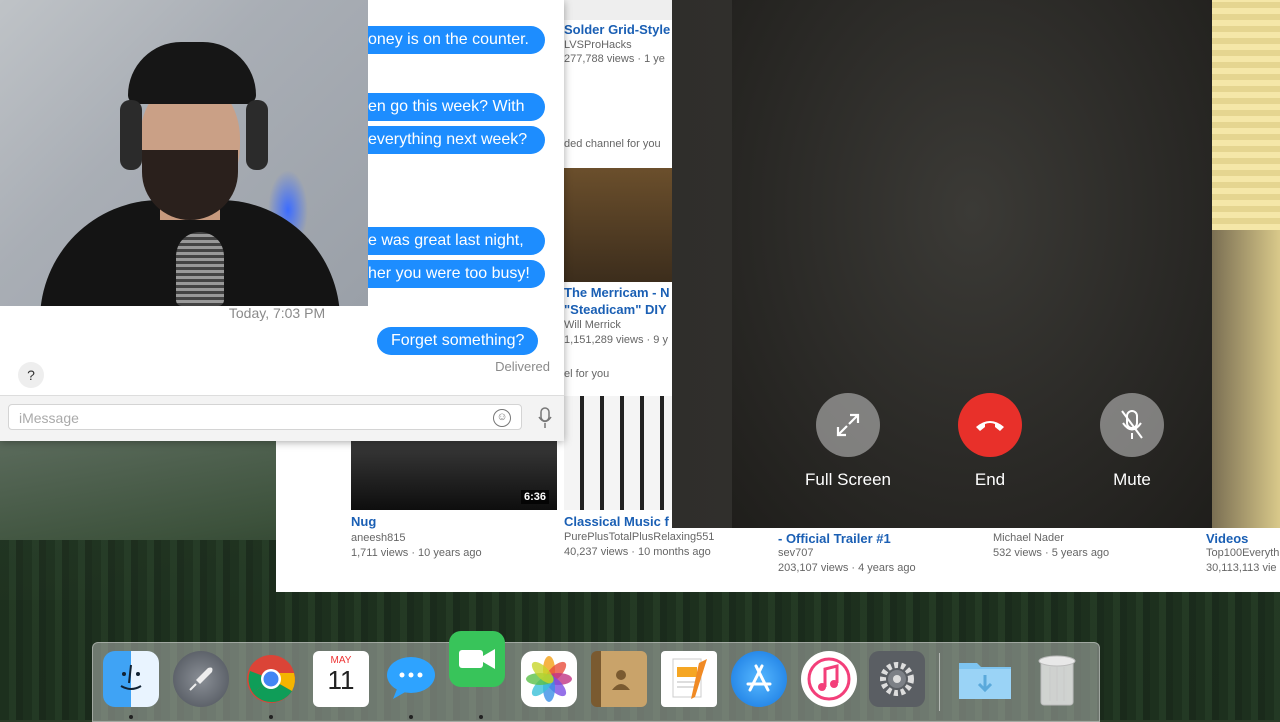  I want to click on fullscreen-label: Full Screen, so click(848, 479).